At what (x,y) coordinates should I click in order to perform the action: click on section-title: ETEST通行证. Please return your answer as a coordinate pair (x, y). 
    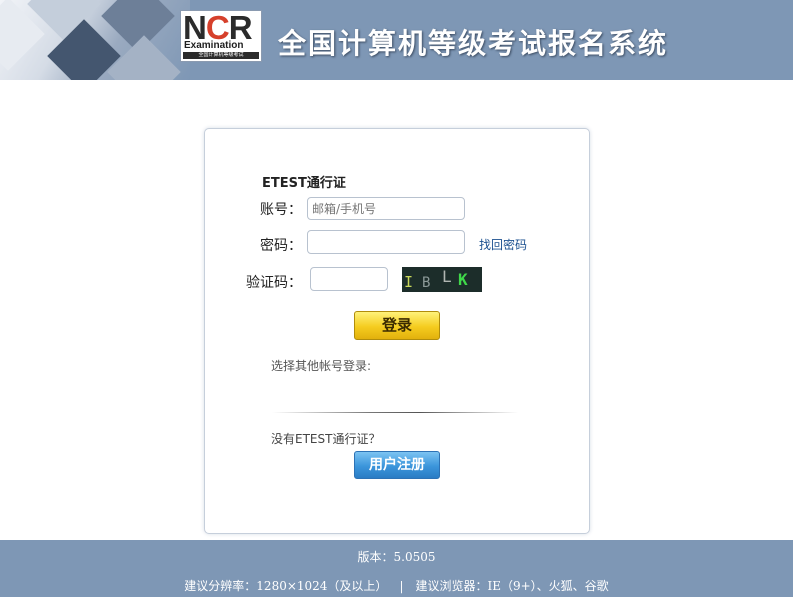
    Looking at the image, I should click on (304, 183).